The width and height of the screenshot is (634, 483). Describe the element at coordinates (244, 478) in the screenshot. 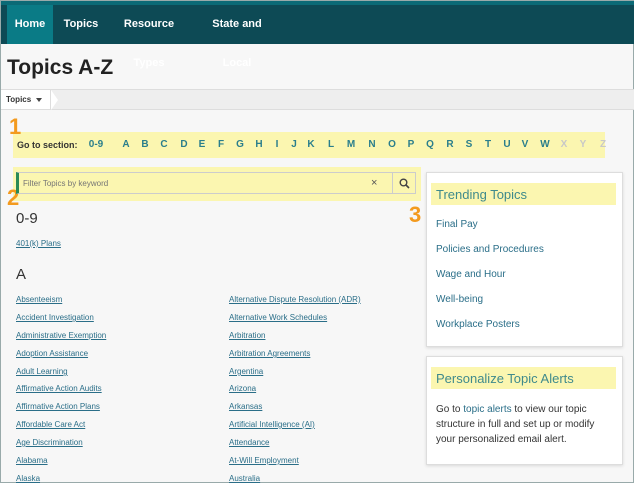

I see `topic-link: Australia` at that location.